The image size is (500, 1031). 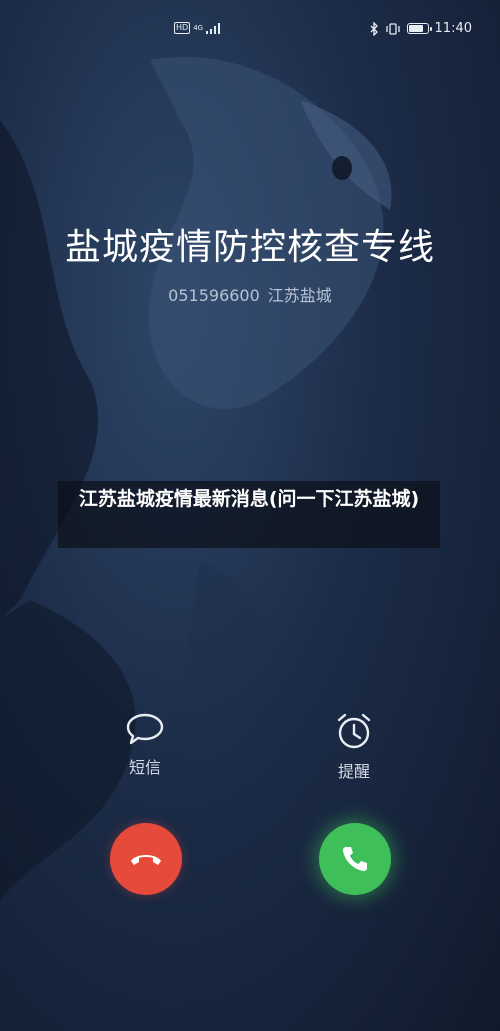 I want to click on vibrate-icon, so click(x=392, y=28).